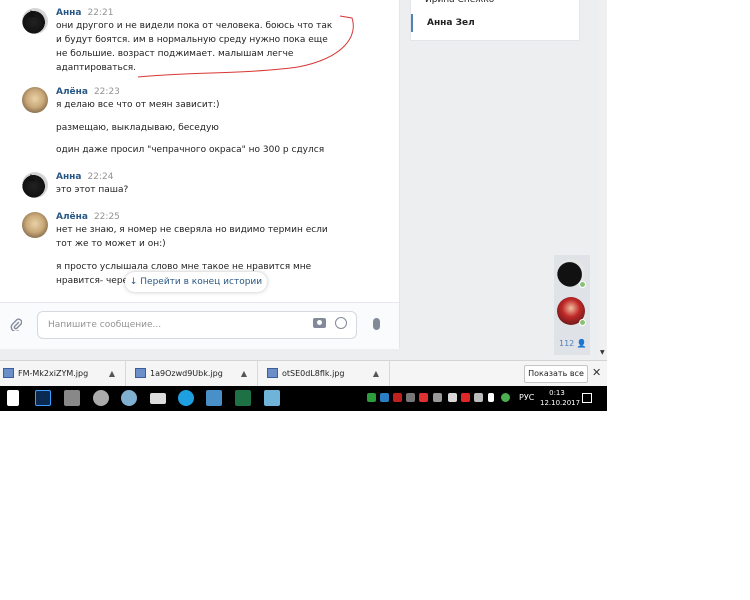 This screenshot has height=600, width=750. I want to click on paperclip-icon, so click(16, 326).